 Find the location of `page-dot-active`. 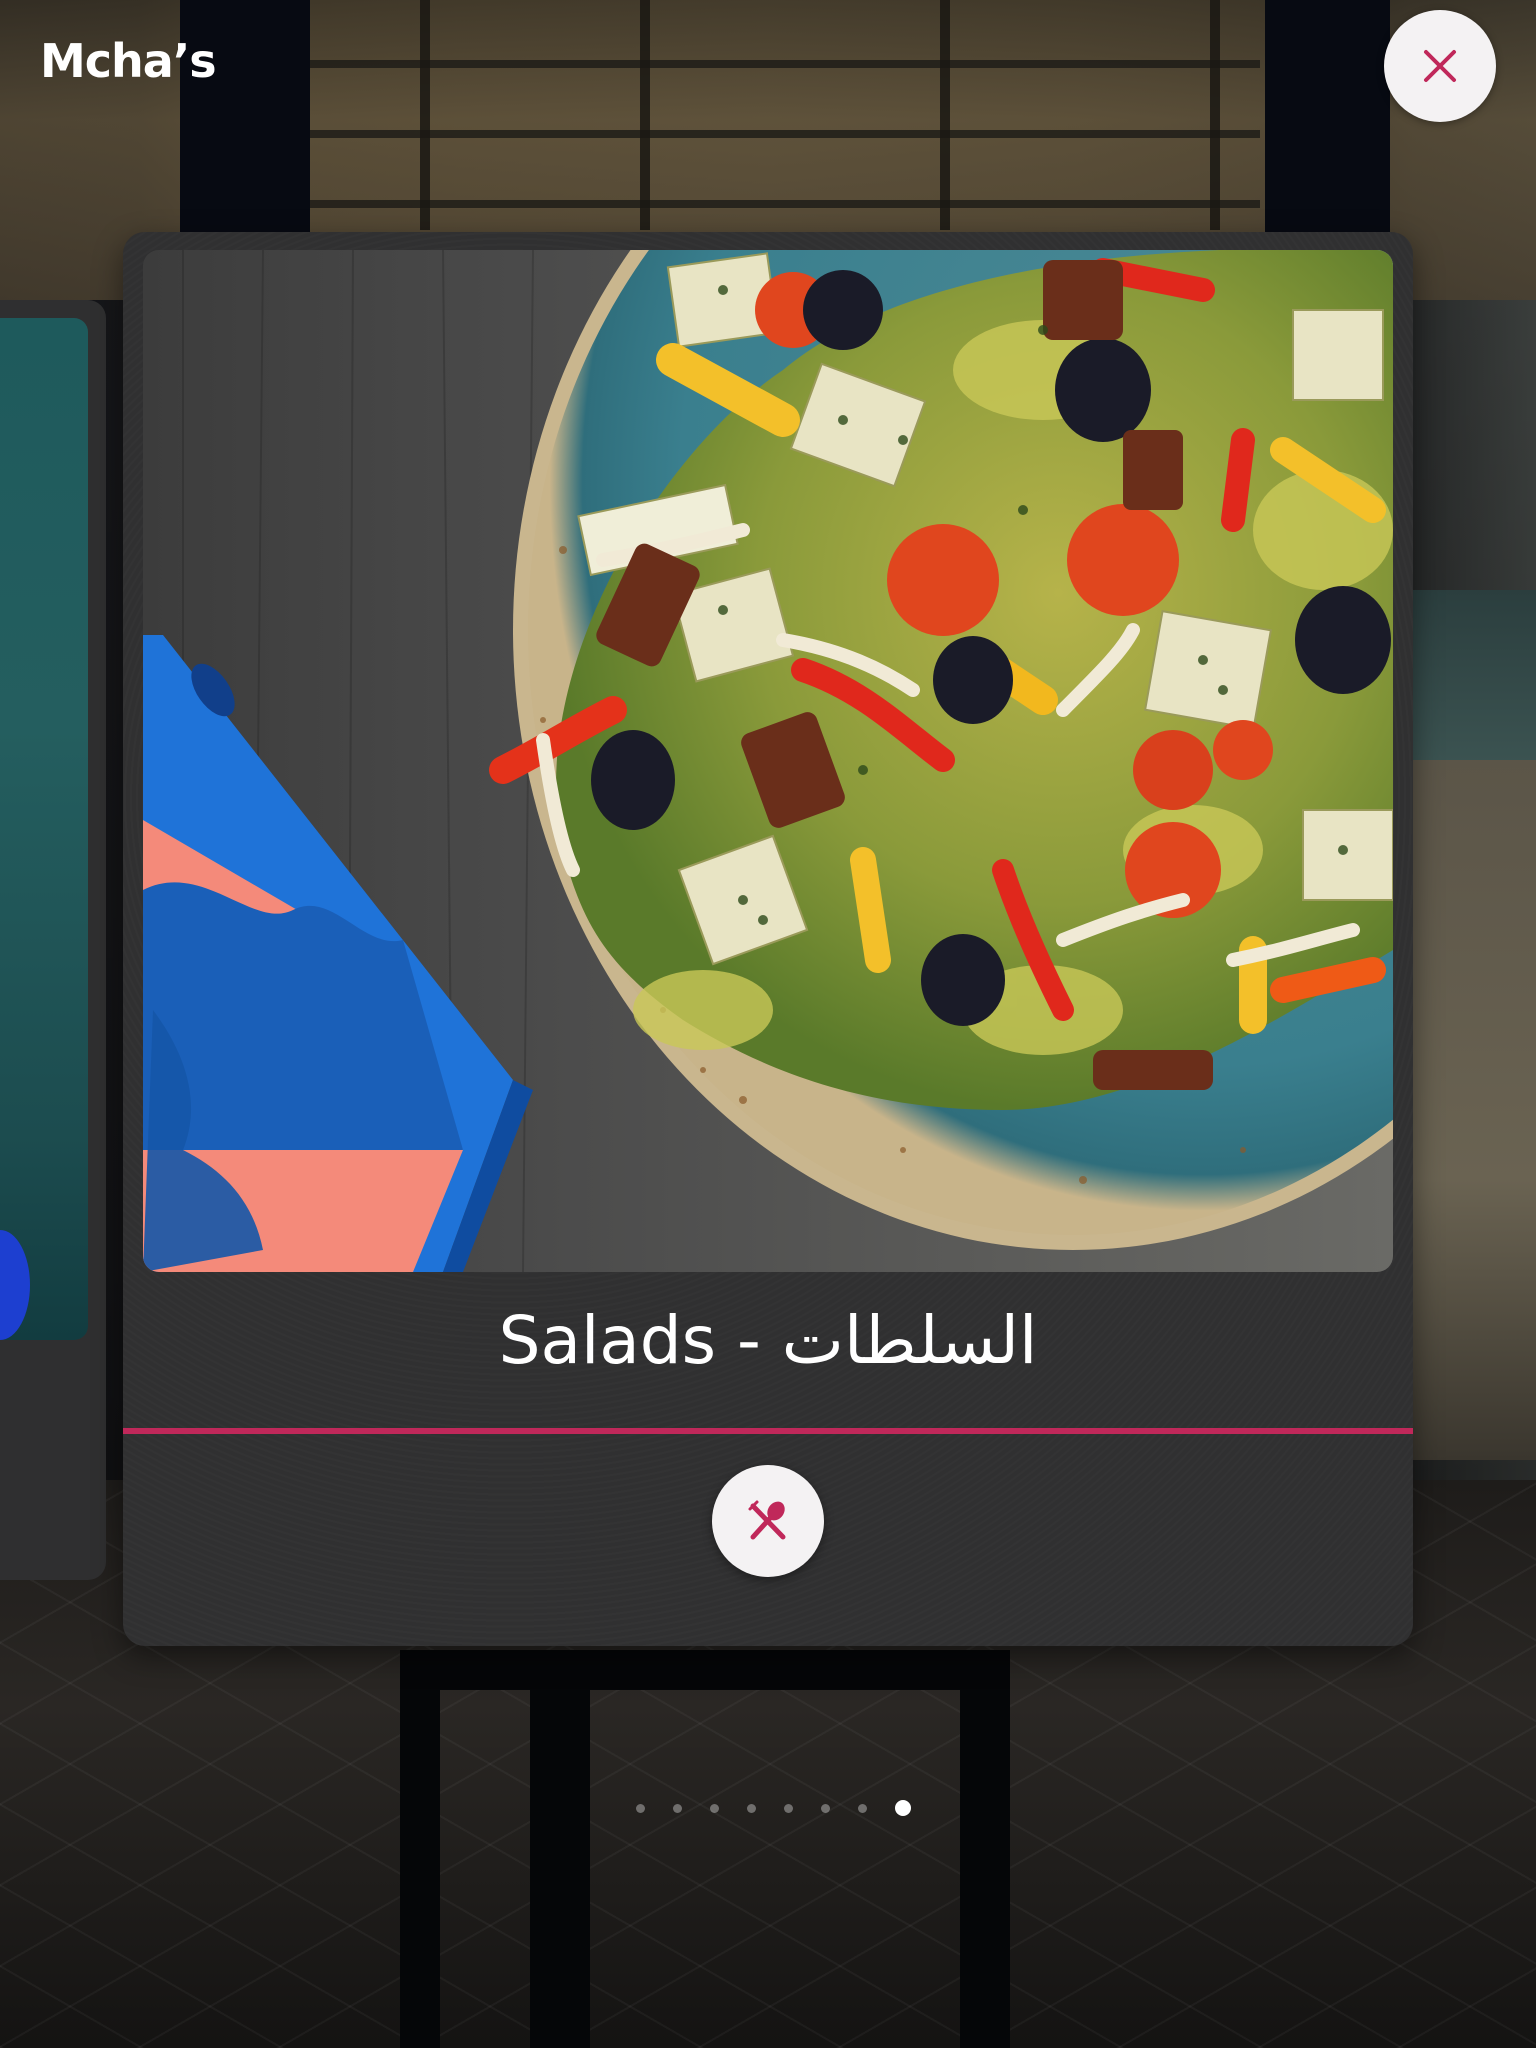

page-dot-active is located at coordinates (903, 1808).